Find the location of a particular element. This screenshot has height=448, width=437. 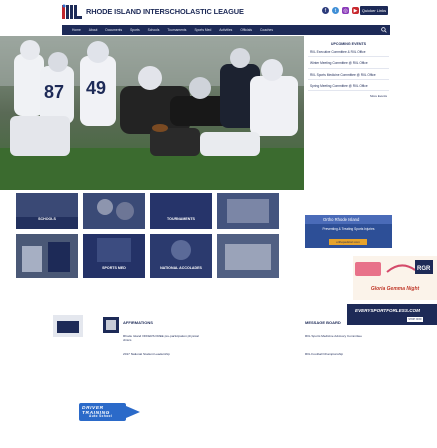

everysport-shop-button: SHOP NOW is located at coordinates (415, 319).